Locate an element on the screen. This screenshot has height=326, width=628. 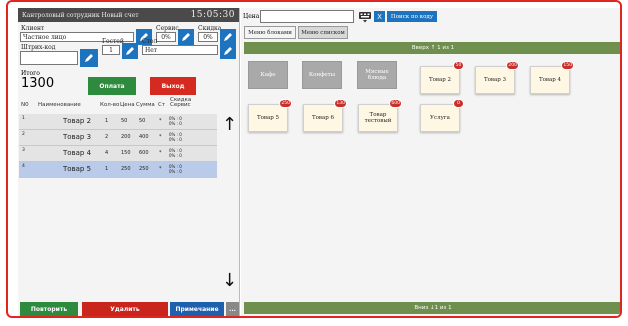
col-sum: Сумма is located at coordinates (145, 105).